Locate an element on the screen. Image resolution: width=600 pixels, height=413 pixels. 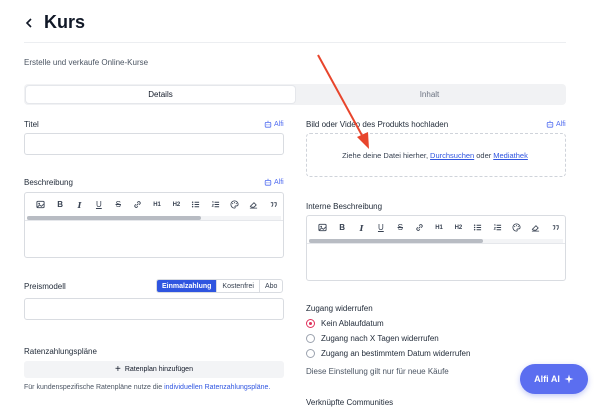
description-ai-link: Alfi is located at coordinates (274, 182).